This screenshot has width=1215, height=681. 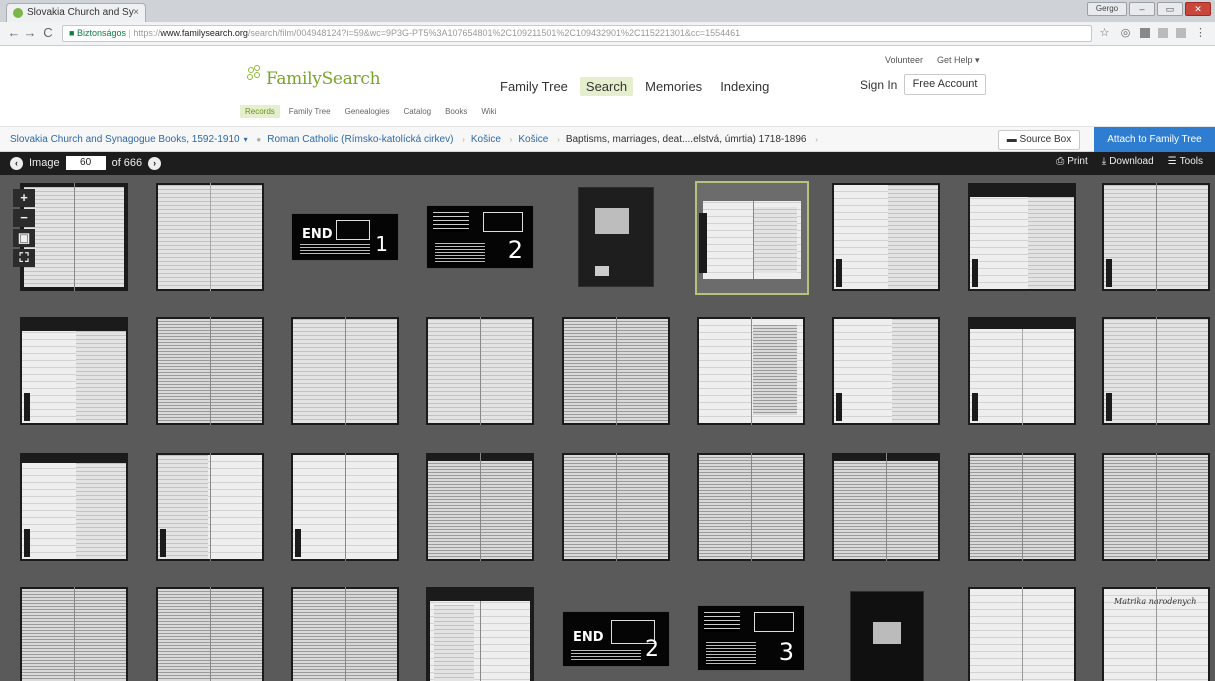 What do you see at coordinates (1156, 634) in the screenshot?
I see `image-thumbnail: Matrika narodenych` at bounding box center [1156, 634].